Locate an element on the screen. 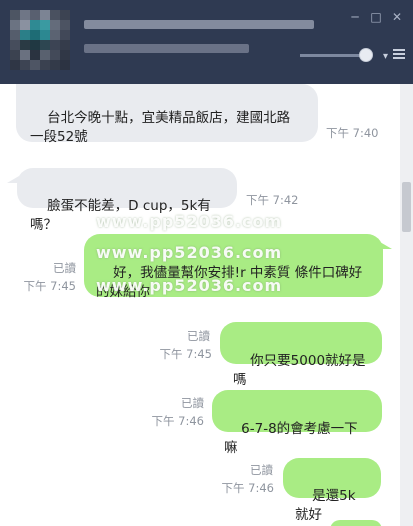 The image size is (413, 526). contact-status-blurred is located at coordinates (166, 48).